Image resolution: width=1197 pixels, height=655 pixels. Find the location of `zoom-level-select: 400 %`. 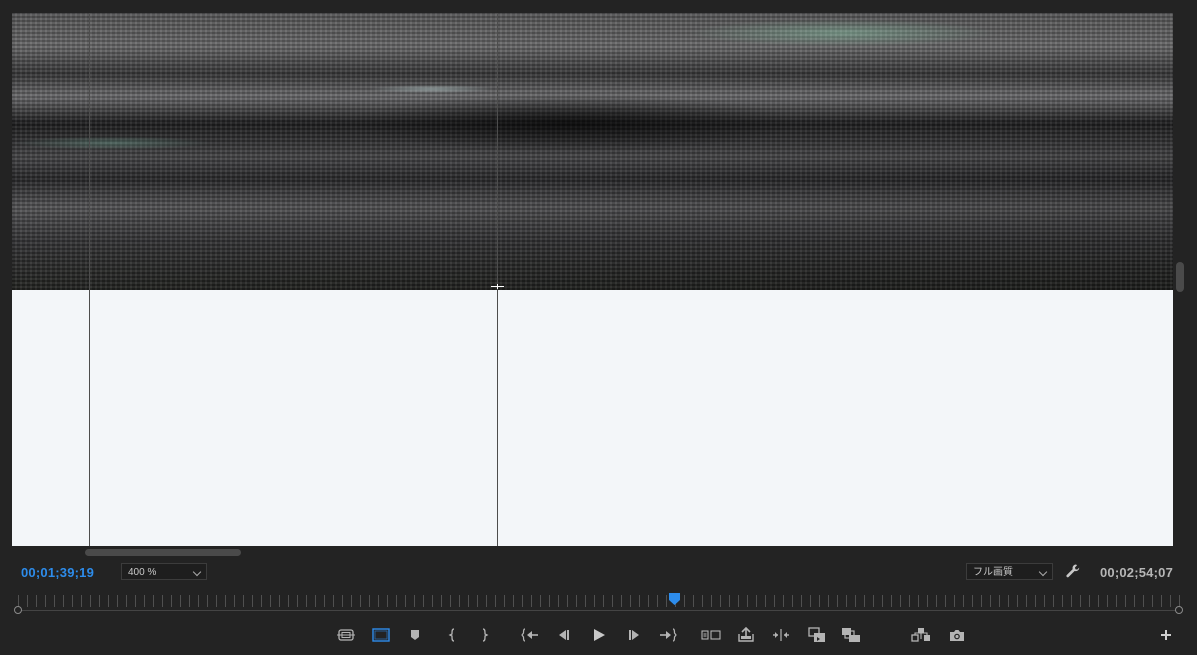

zoom-level-select: 400 % is located at coordinates (164, 571).